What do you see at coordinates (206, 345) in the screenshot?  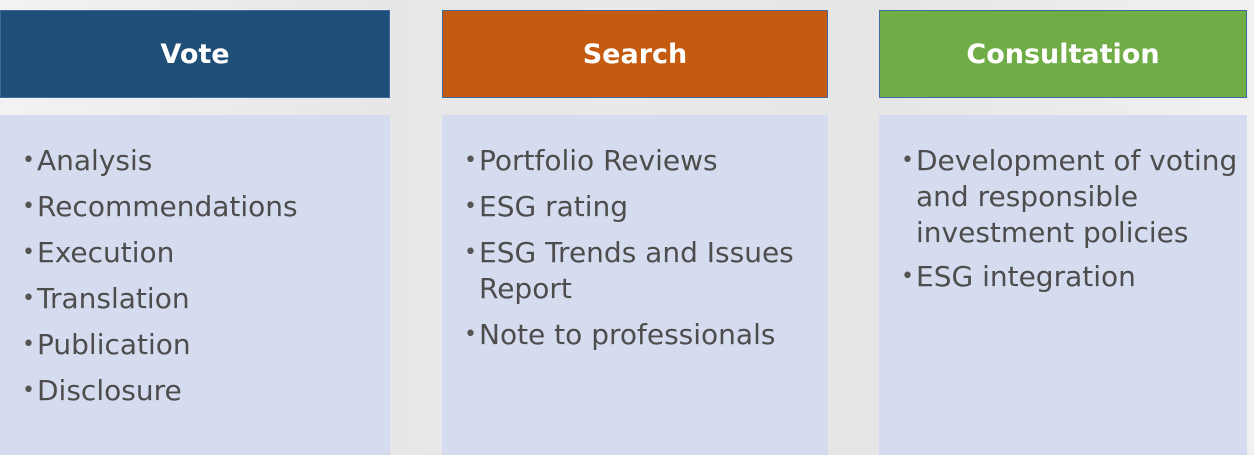 I see `list-item: Publication` at bounding box center [206, 345].